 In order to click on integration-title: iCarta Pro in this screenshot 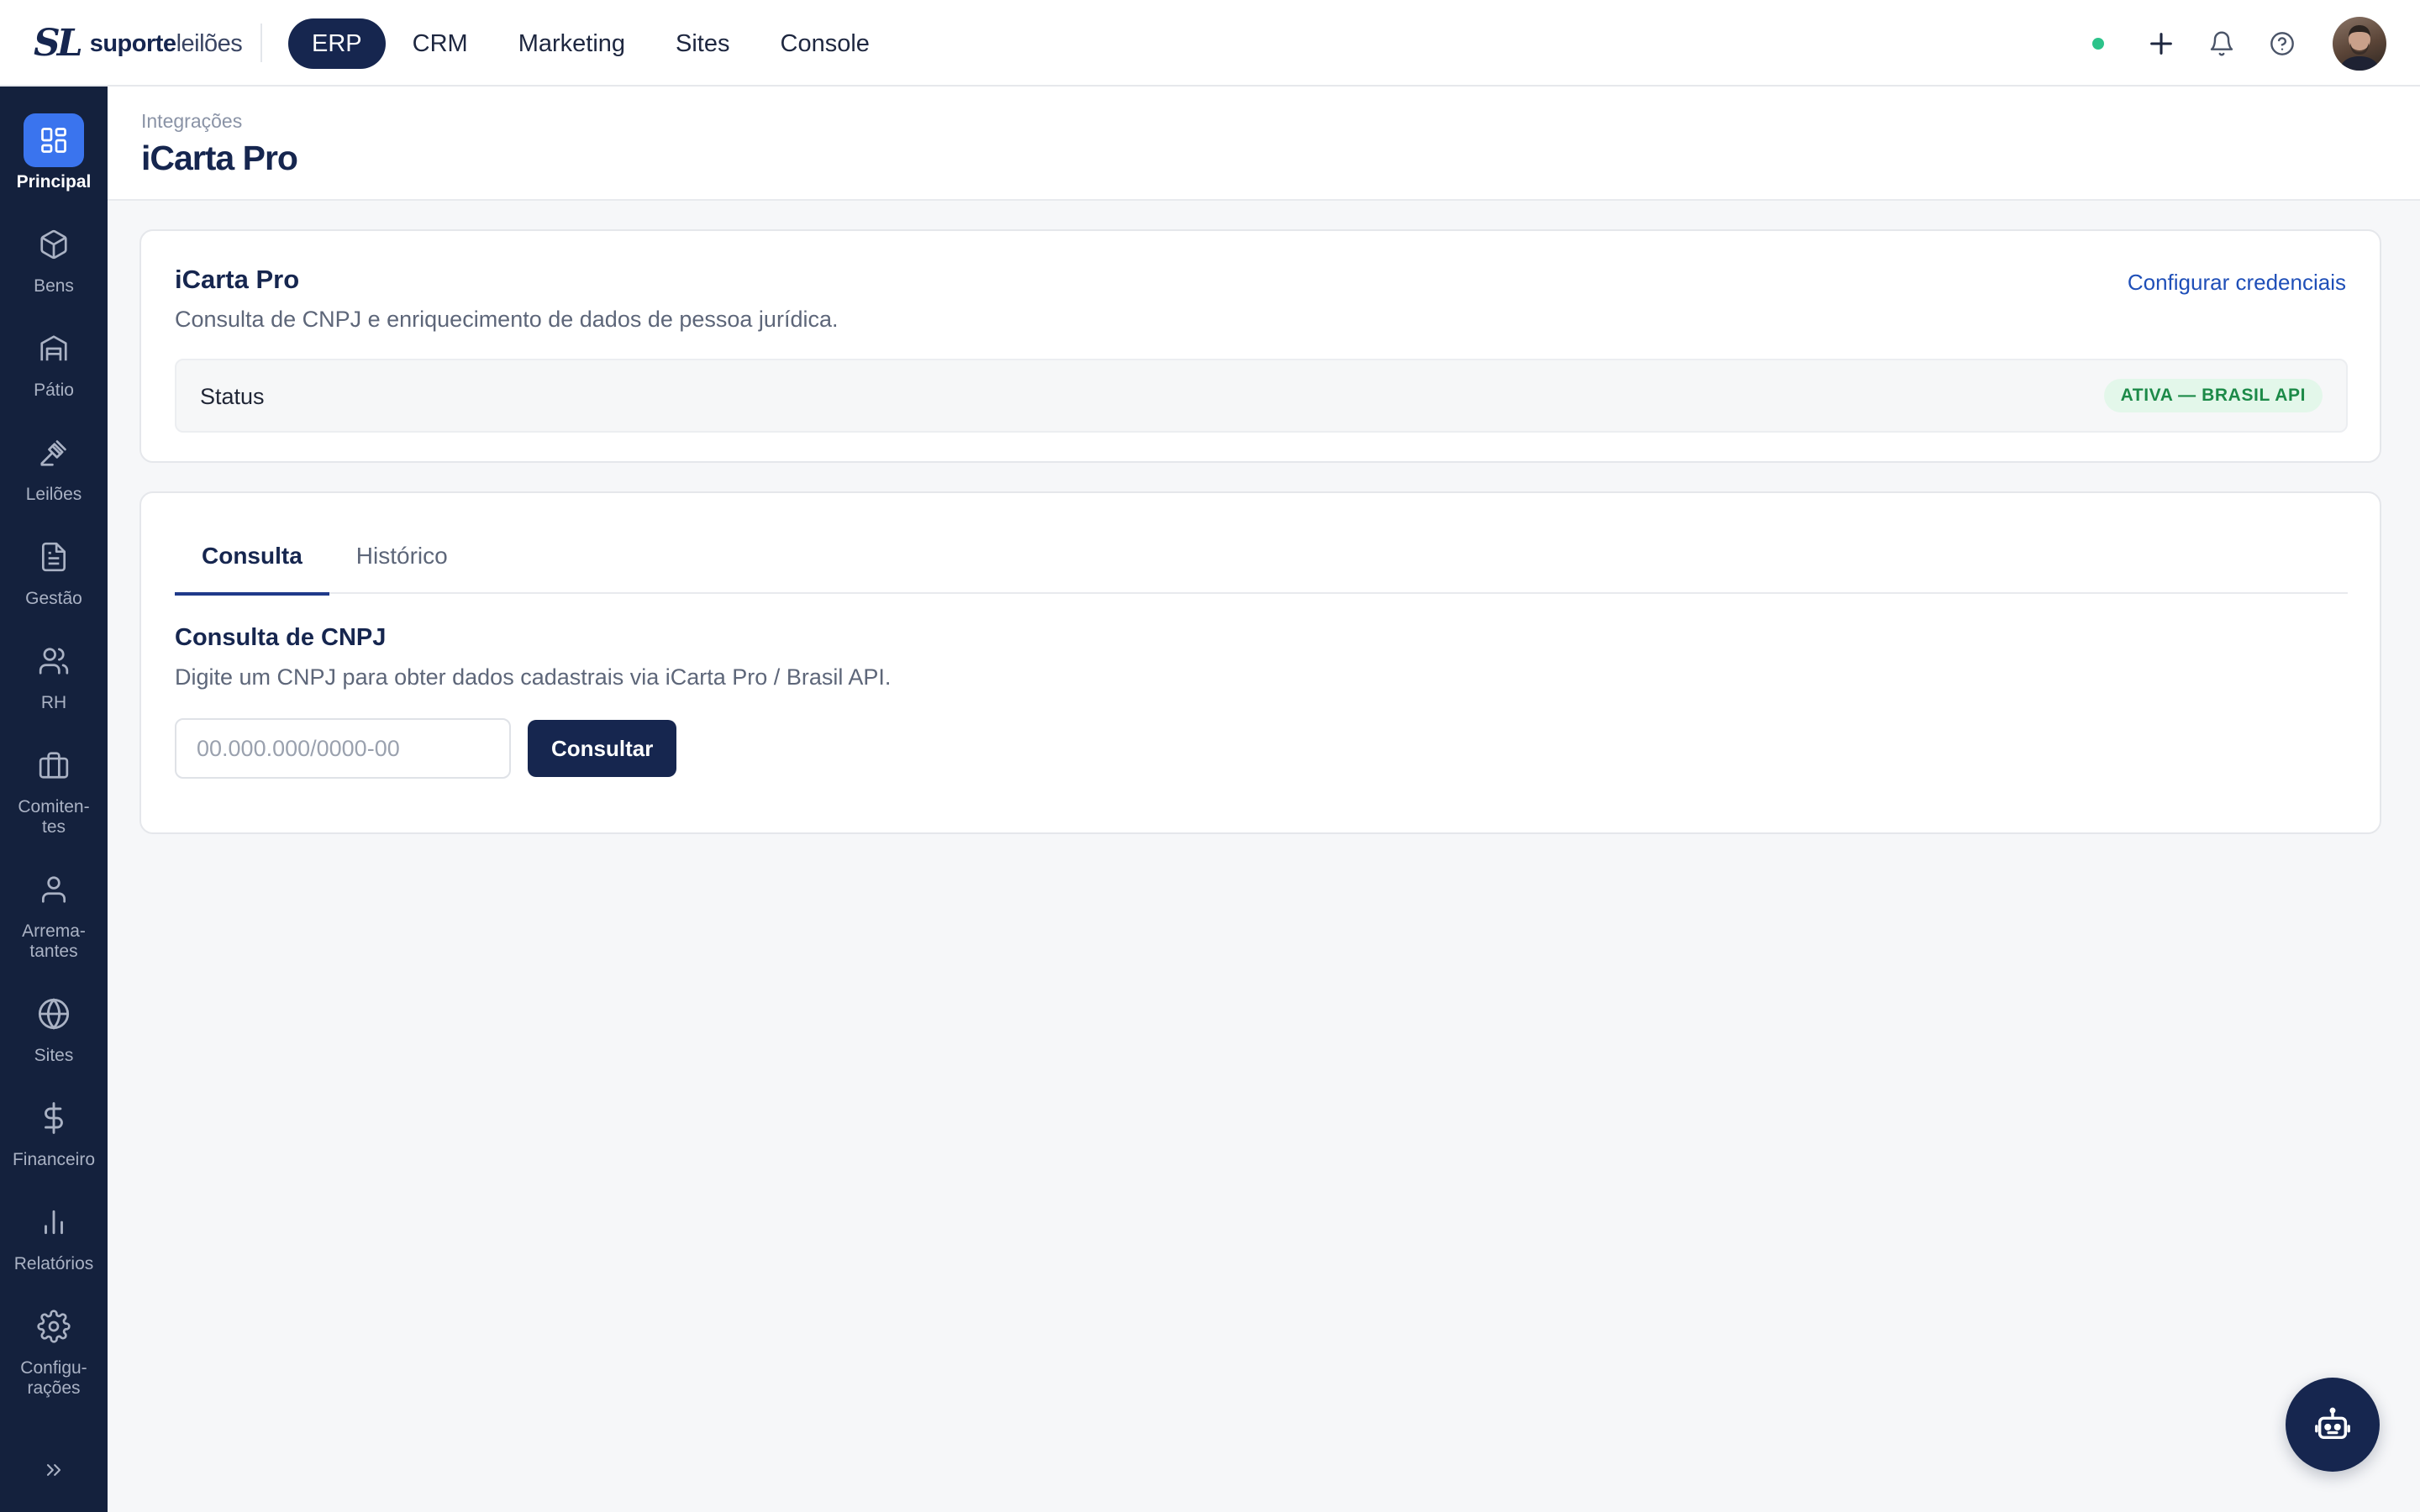, I will do `click(238, 279)`.